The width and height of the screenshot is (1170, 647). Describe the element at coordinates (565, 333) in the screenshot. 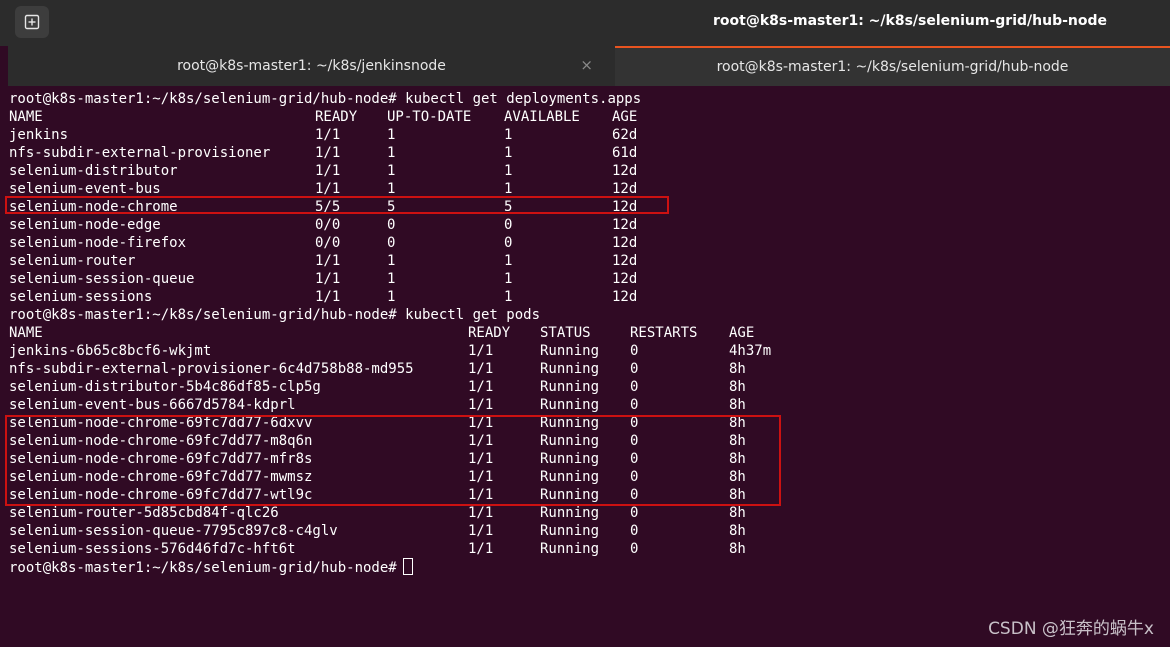

I see `header-status: STATUS` at that location.